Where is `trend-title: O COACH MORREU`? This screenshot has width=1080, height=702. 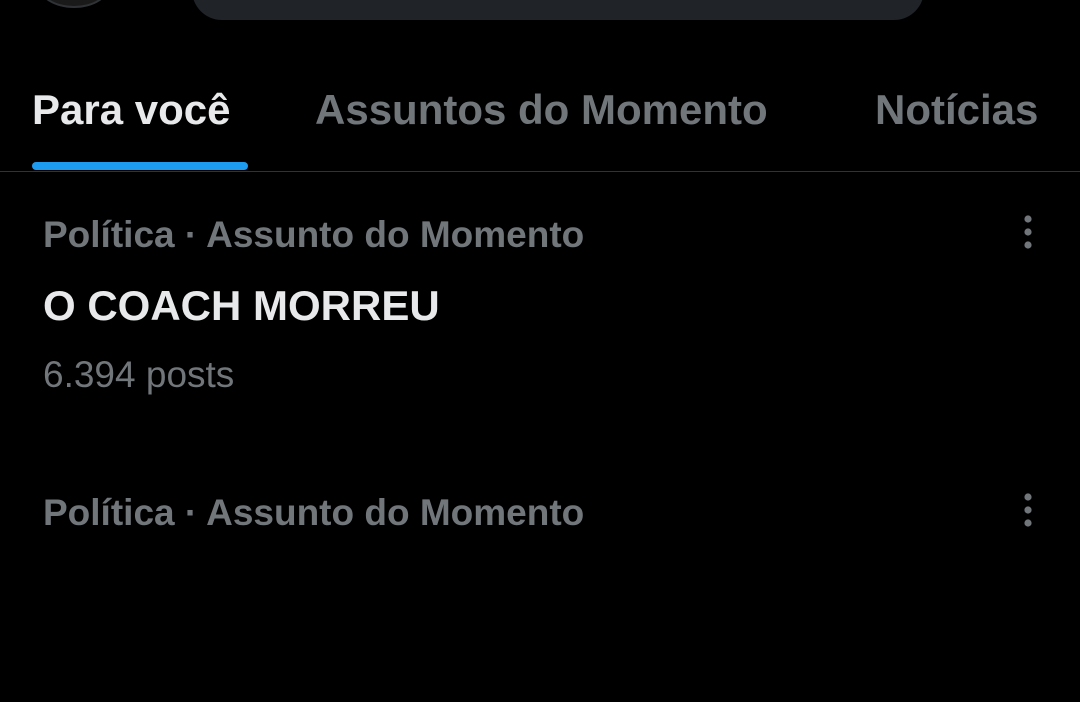
trend-title: O COACH MORREU is located at coordinates (241, 305).